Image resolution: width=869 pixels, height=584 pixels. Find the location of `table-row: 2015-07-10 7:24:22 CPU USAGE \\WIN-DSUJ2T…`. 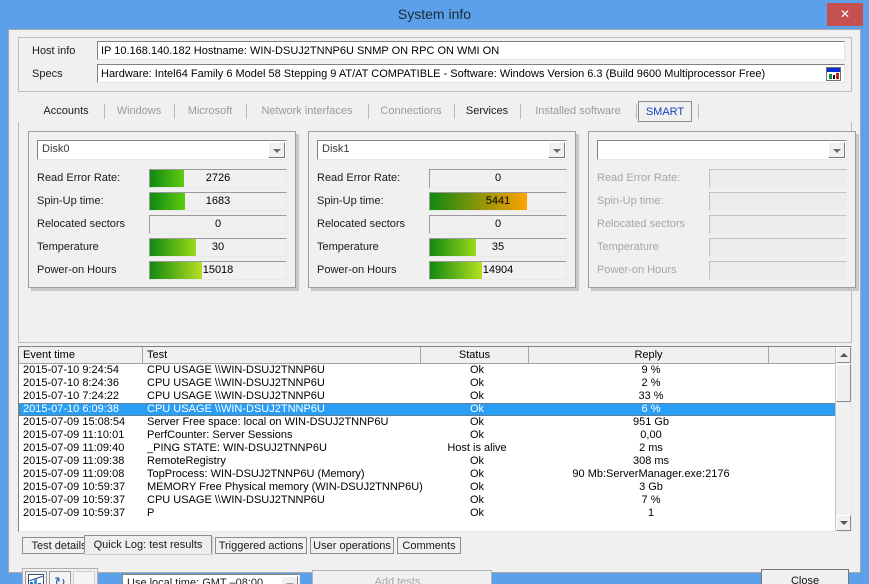

table-row: 2015-07-10 7:24:22 CPU USAGE \\WIN-DSUJ2T… is located at coordinates (427, 396).